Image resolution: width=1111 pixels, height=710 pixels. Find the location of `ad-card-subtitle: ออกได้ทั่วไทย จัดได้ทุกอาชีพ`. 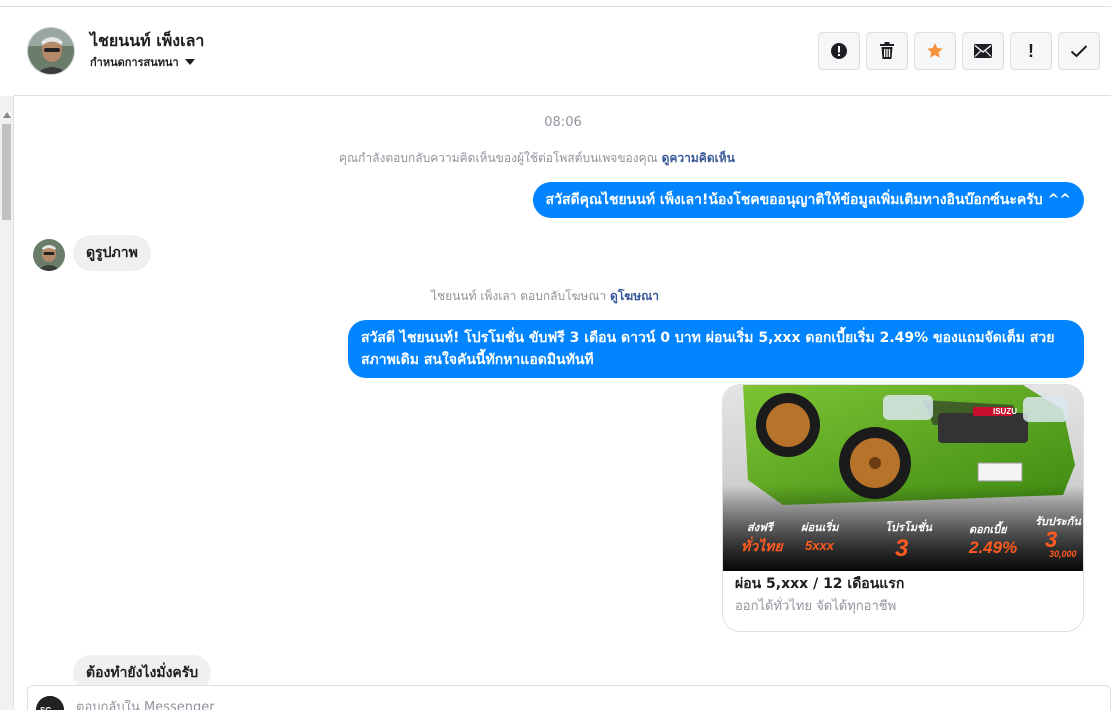

ad-card-subtitle: ออกได้ทั่วไทย จัดได้ทุกอาชีพ is located at coordinates (816, 606).